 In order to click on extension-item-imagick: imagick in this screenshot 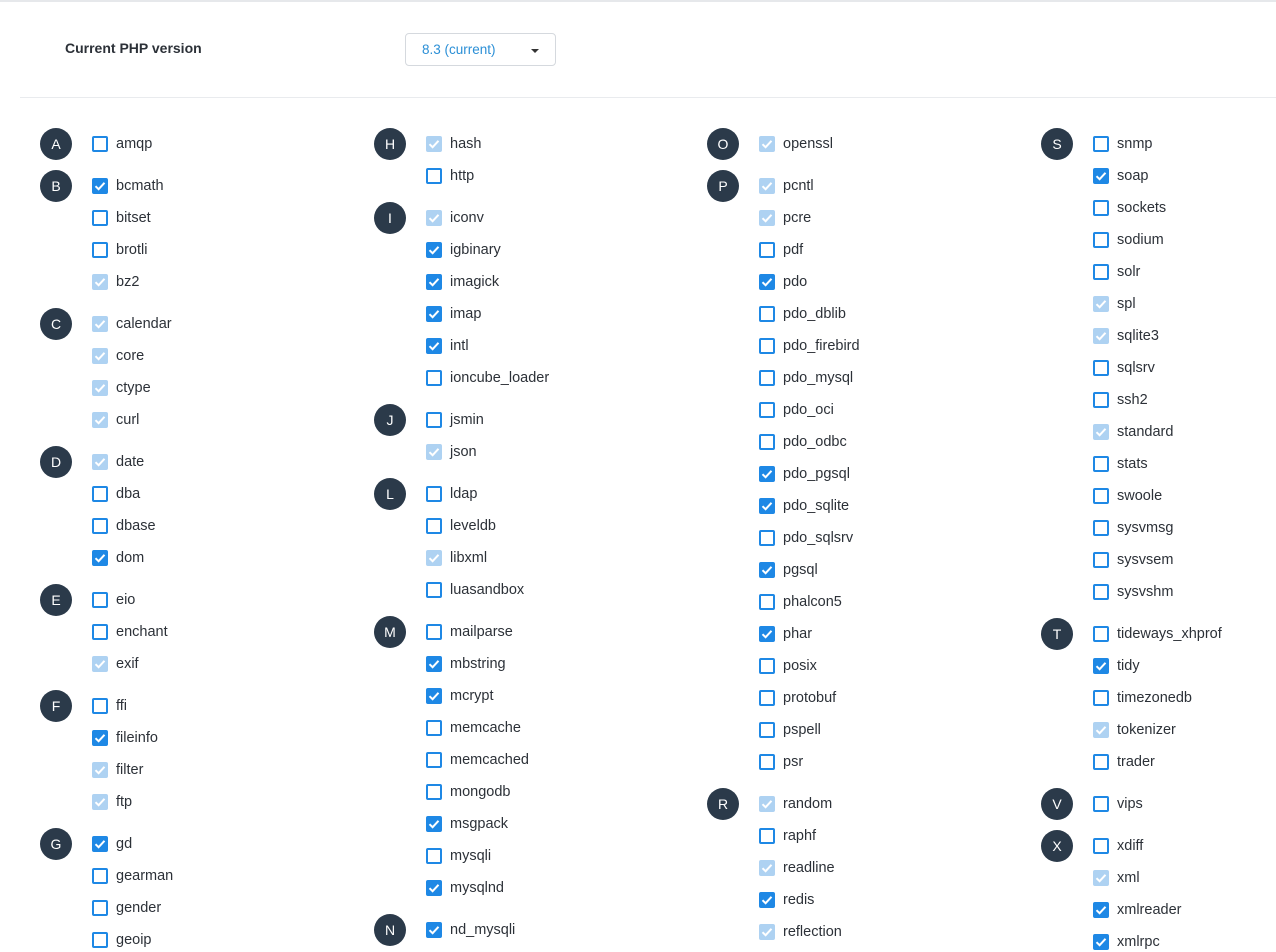, I will do `click(550, 282)`.